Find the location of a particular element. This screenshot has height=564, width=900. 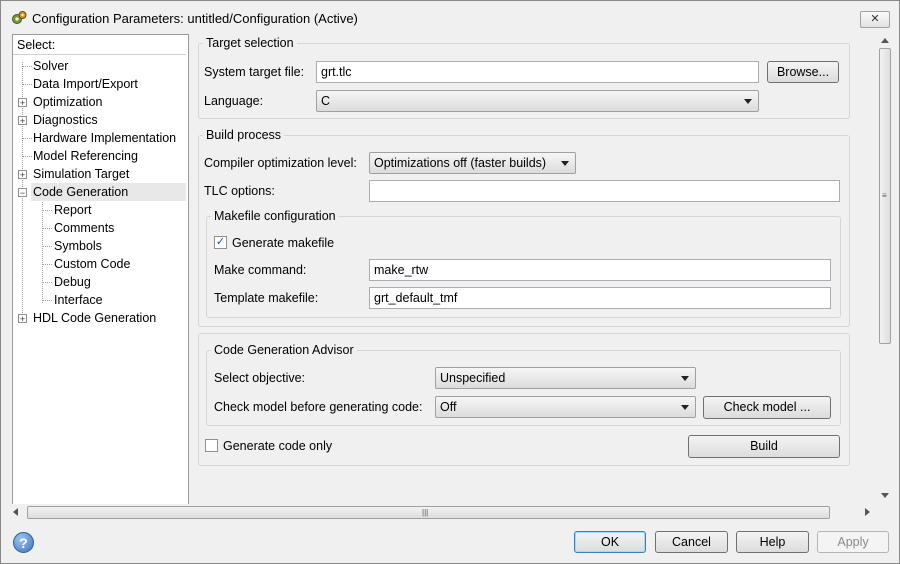

tree-item-solver: Solver is located at coordinates (50, 66).